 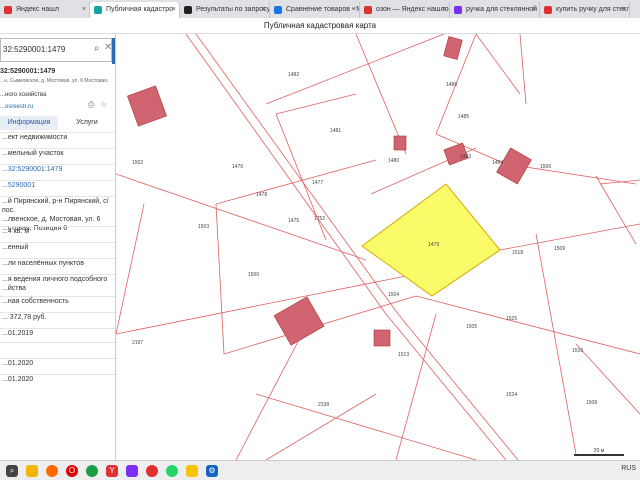 What do you see at coordinates (57, 301) in the screenshot?
I see `property-row: ...ная собственность` at bounding box center [57, 301].